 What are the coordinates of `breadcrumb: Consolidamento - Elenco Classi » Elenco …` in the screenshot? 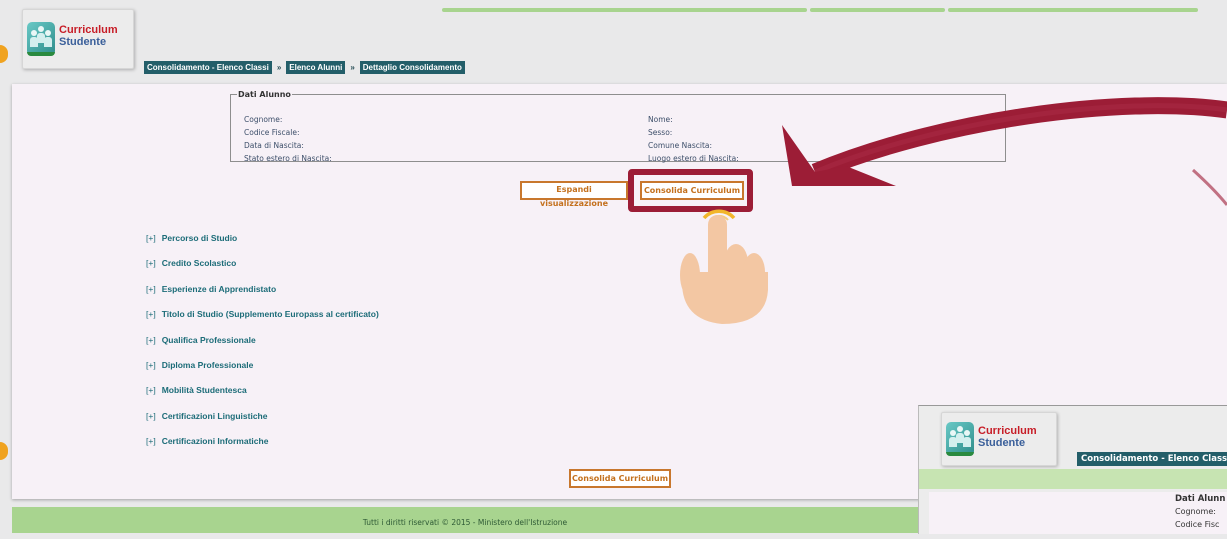 It's located at (304, 67).